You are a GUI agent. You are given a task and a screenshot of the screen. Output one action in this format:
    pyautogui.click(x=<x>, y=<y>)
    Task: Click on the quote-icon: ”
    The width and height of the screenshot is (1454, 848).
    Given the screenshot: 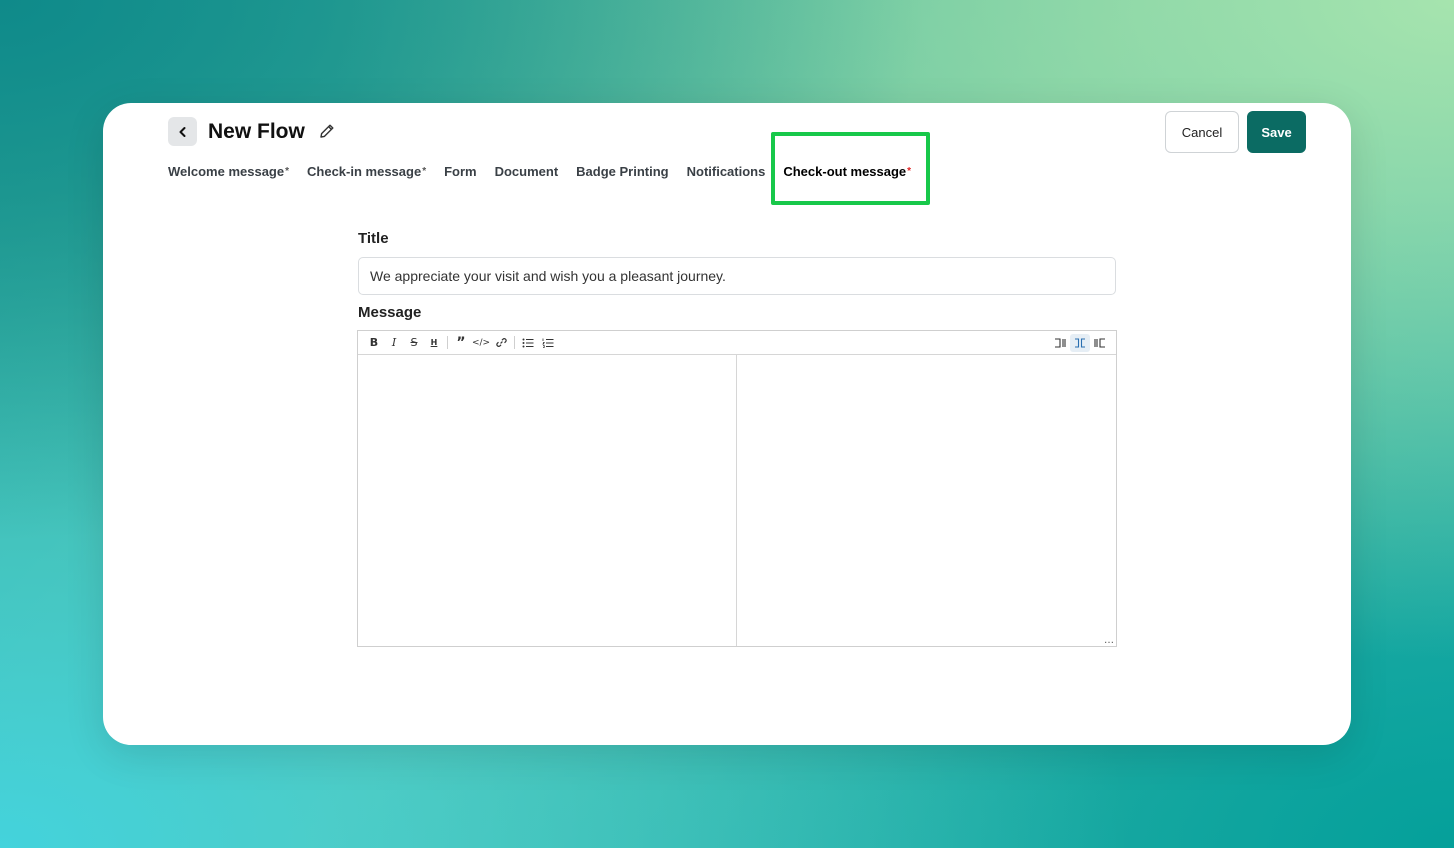 What is the action you would take?
    pyautogui.click(x=461, y=343)
    